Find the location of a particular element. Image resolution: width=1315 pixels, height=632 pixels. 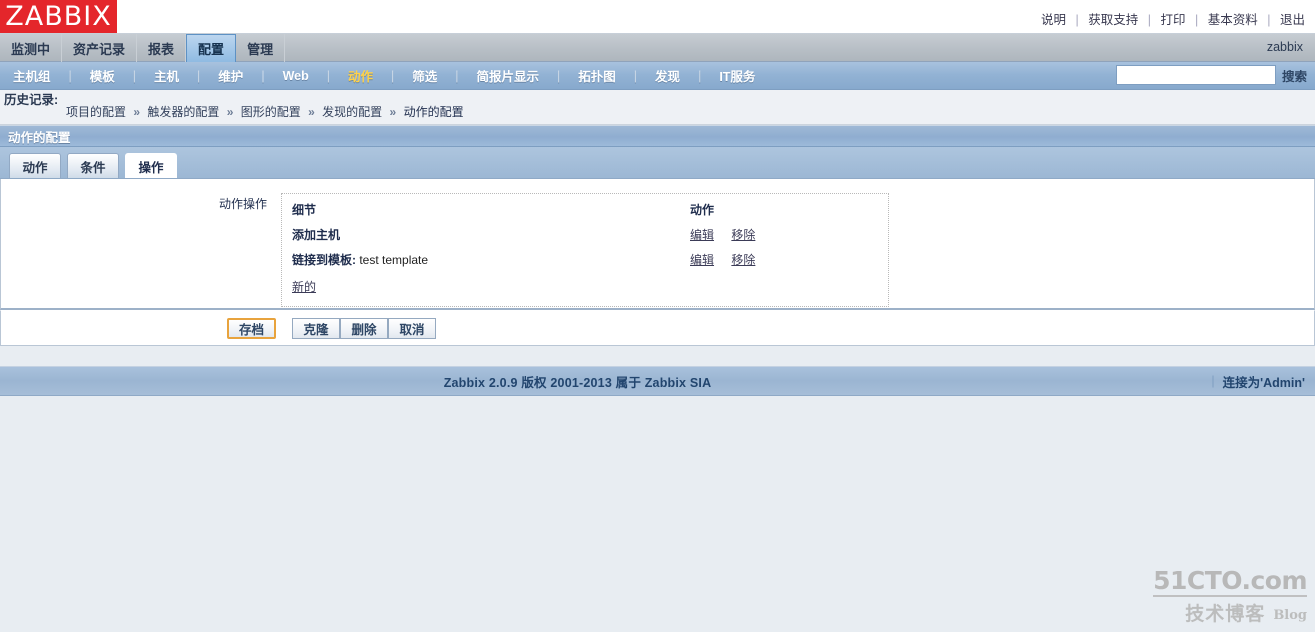

watermark-site: 51CTO.com is located at coordinates (1230, 580).